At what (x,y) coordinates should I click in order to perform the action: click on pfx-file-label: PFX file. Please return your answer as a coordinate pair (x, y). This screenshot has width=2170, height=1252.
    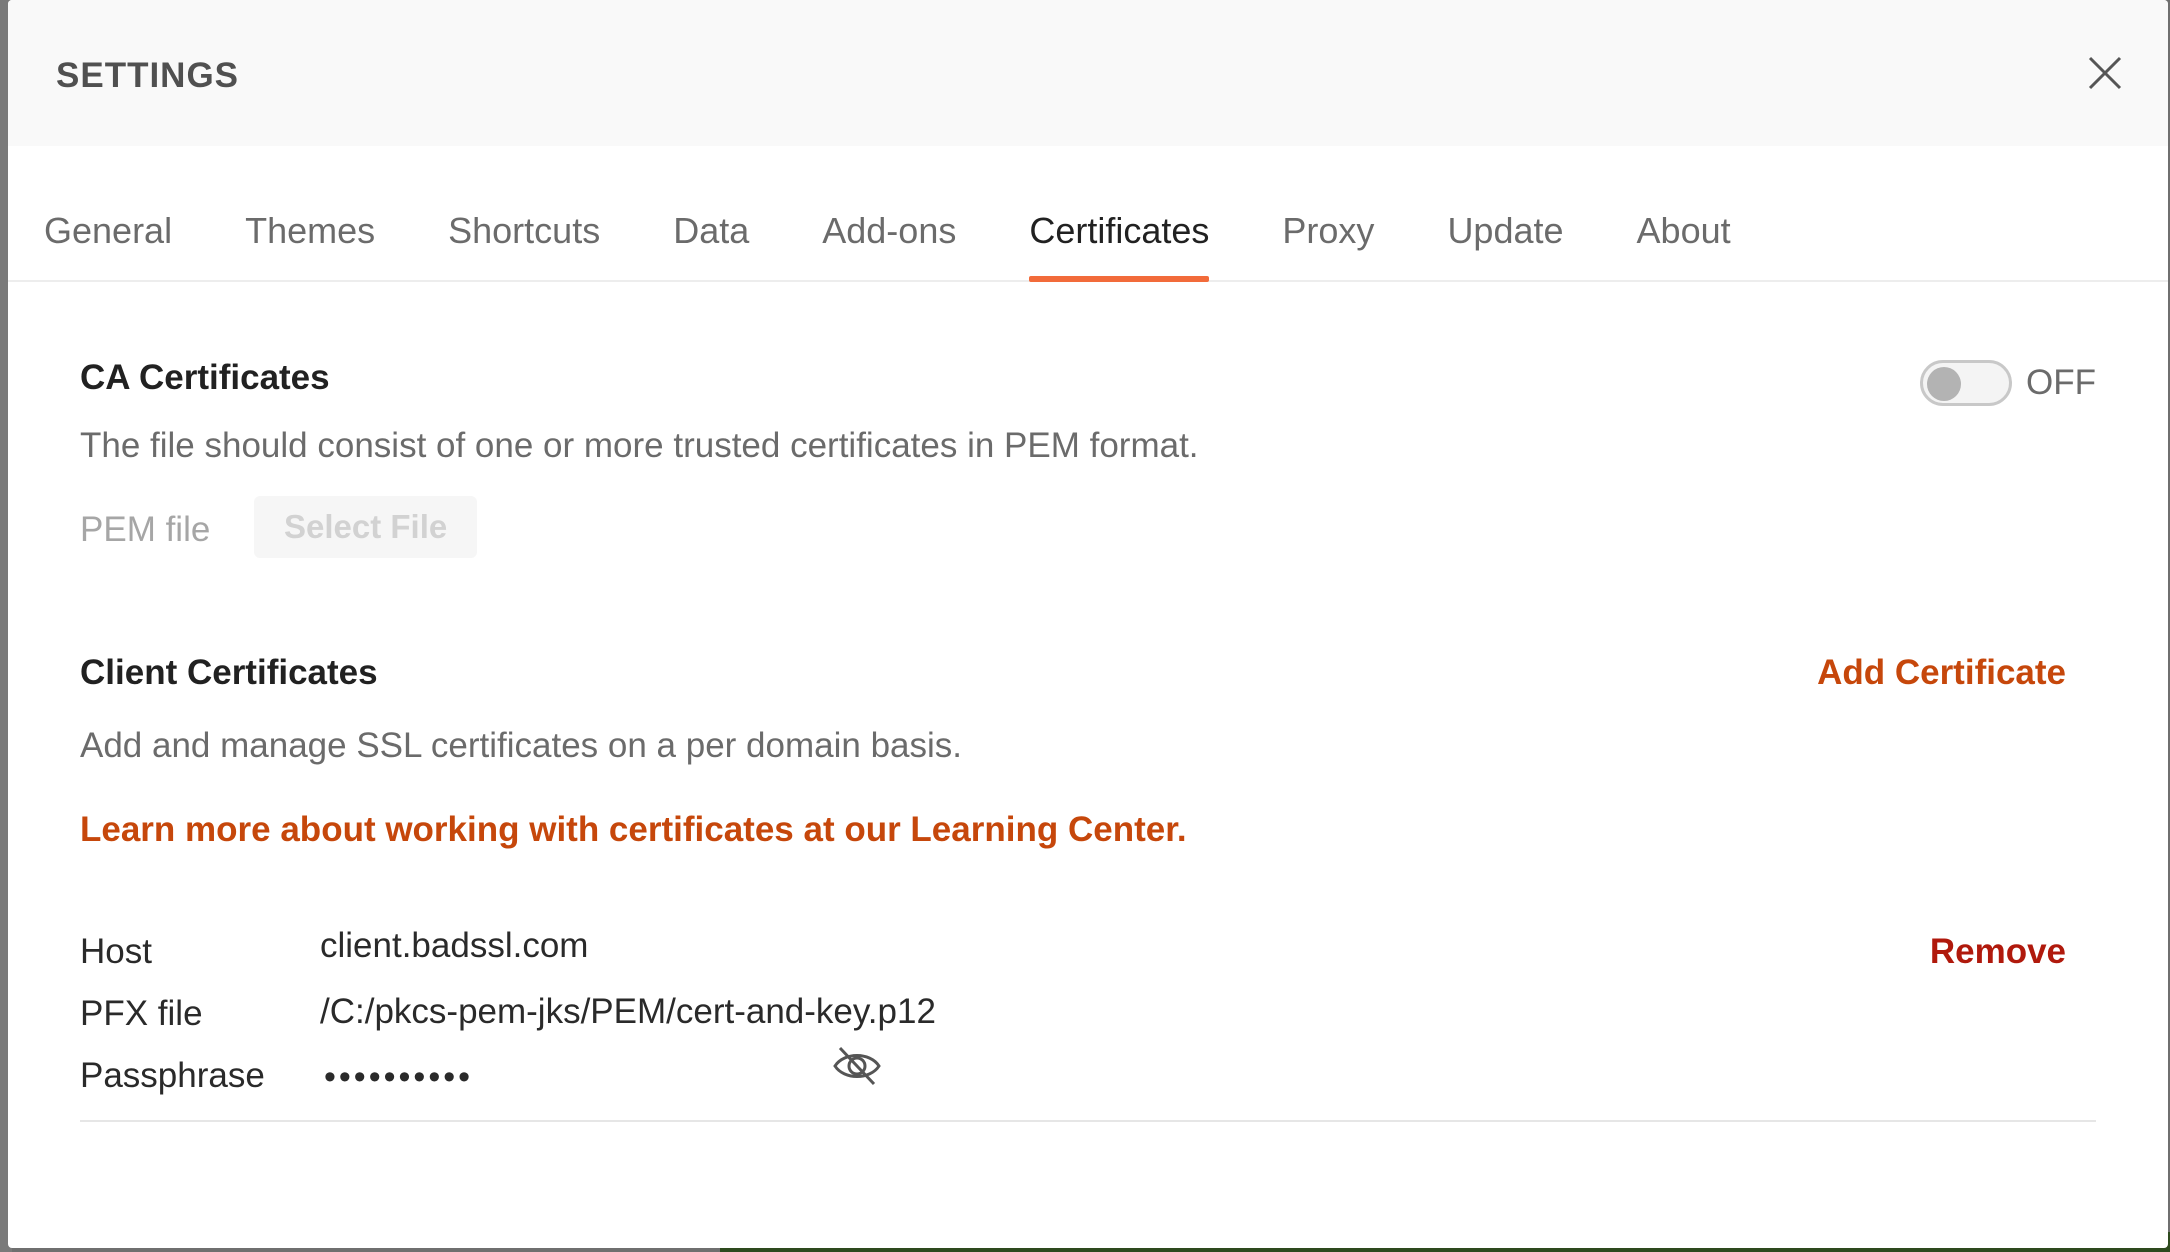
    Looking at the image, I should click on (141, 1013).